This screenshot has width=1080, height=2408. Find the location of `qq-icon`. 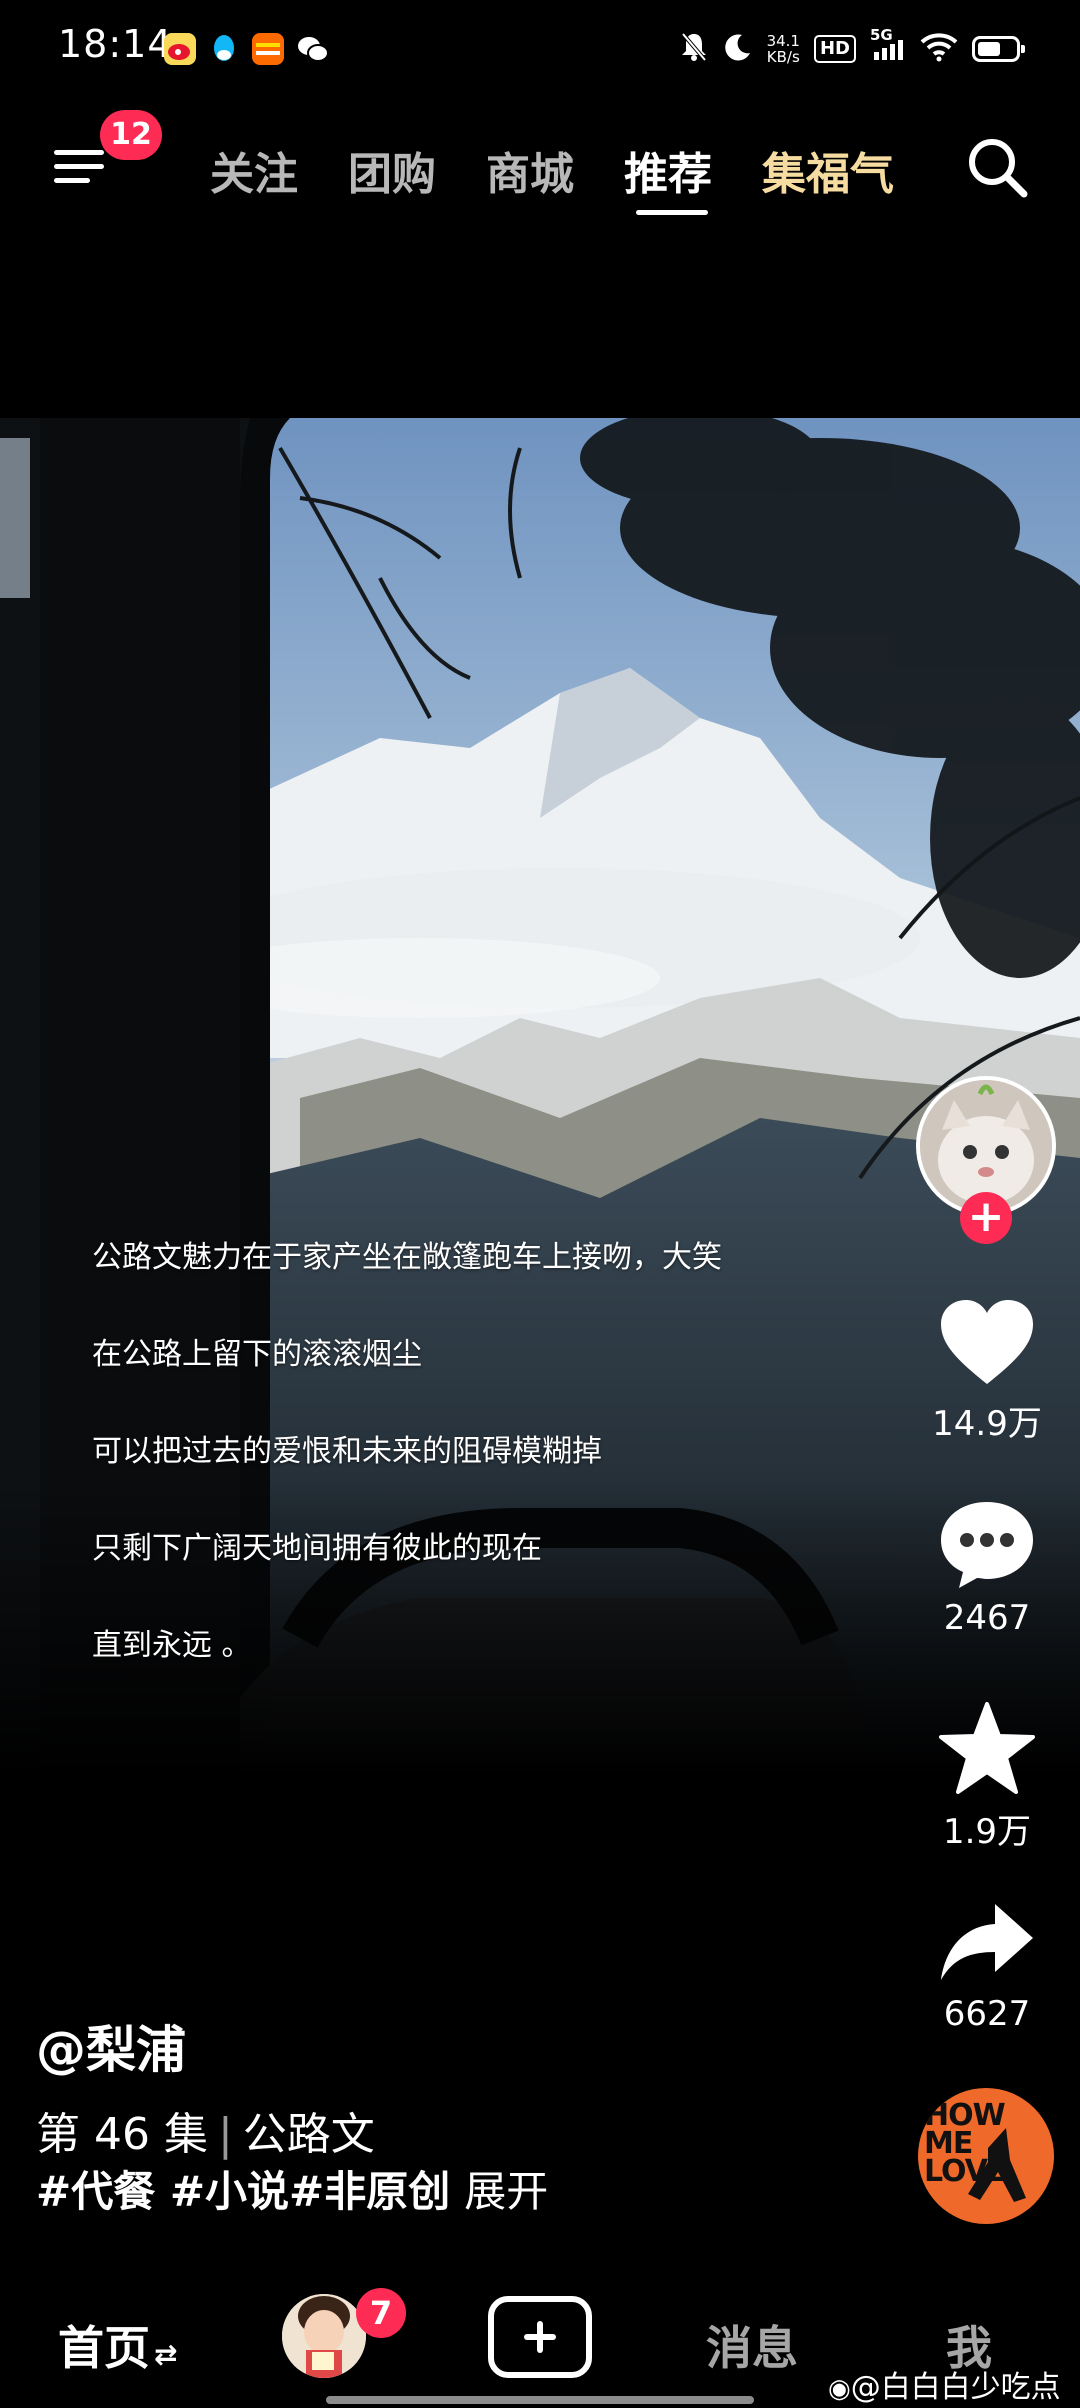

qq-icon is located at coordinates (224, 49).